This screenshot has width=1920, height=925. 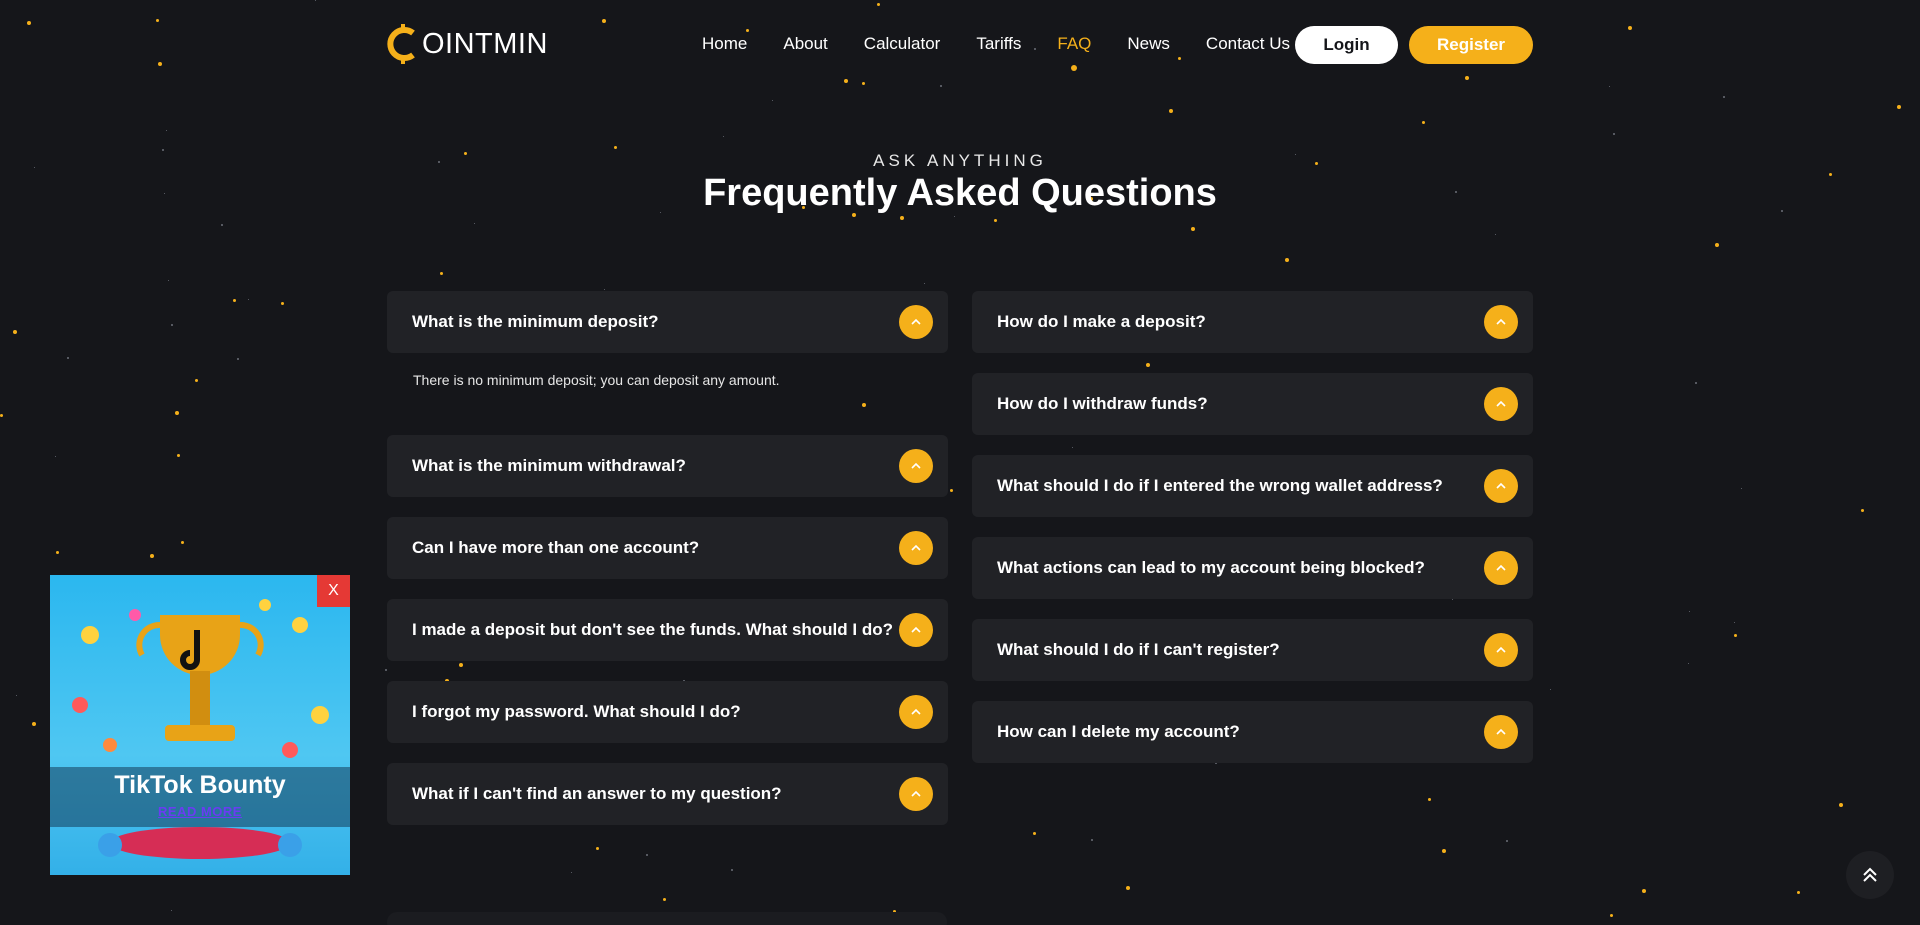 What do you see at coordinates (998, 44) in the screenshot?
I see `nav-tariffs: Tariffs` at bounding box center [998, 44].